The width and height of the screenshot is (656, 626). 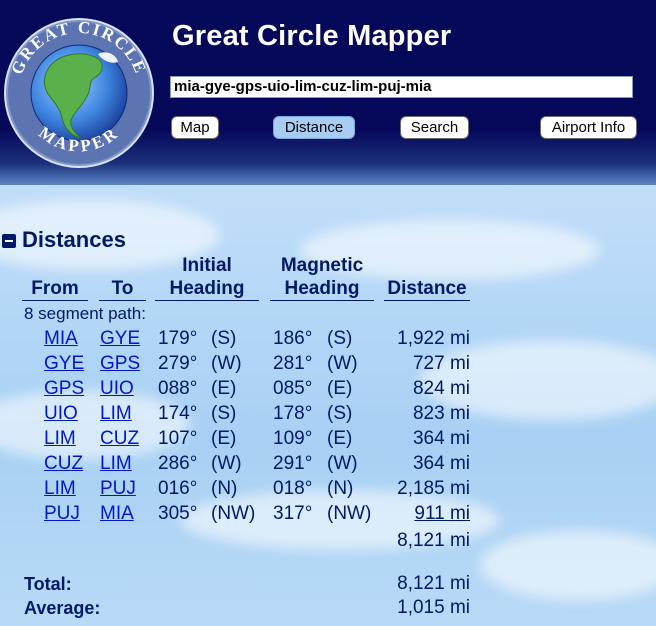 What do you see at coordinates (340, 488) in the screenshot?
I see `magnetic-direction: (N)` at bounding box center [340, 488].